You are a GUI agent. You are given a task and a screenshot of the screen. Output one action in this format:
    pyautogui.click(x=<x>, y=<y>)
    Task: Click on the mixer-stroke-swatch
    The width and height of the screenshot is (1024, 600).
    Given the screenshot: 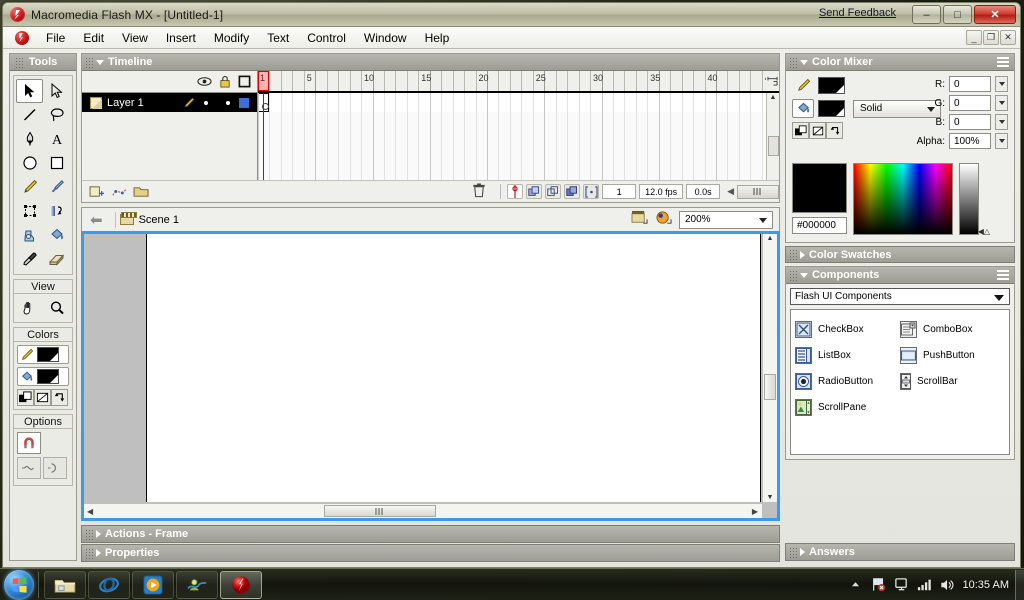 What is the action you would take?
    pyautogui.click(x=831, y=85)
    